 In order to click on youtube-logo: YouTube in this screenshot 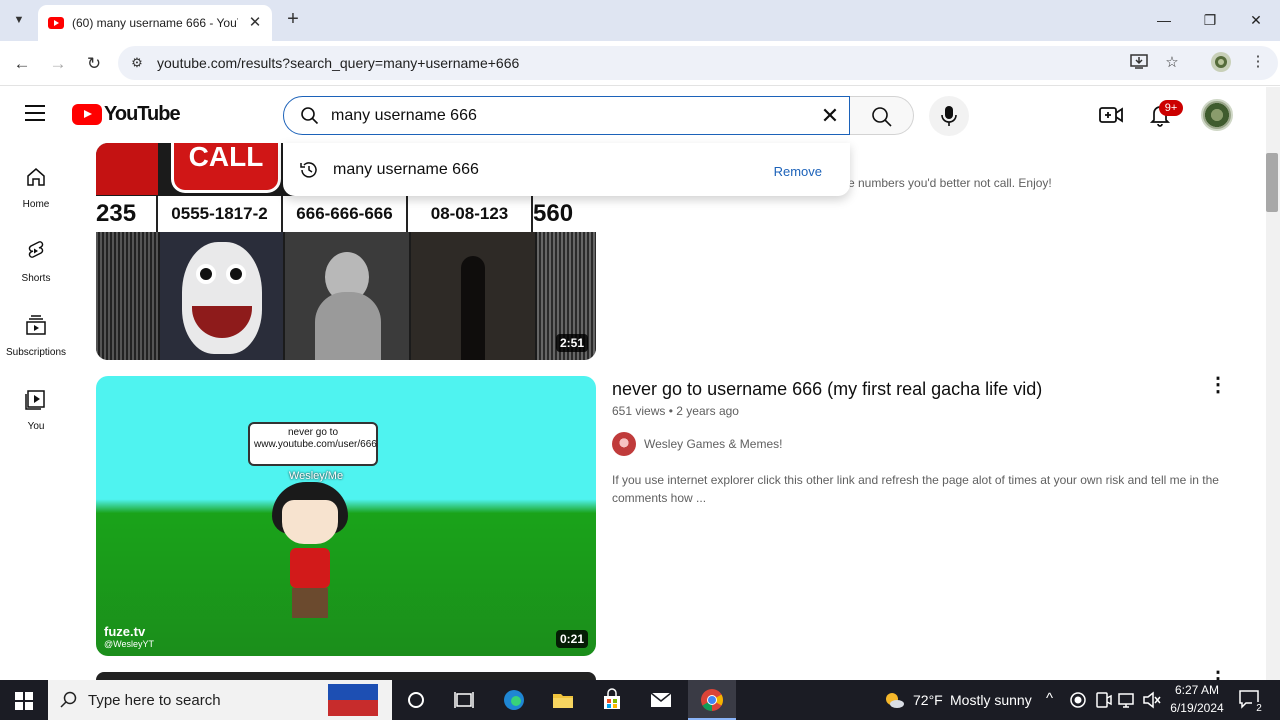, I will do `click(126, 114)`.